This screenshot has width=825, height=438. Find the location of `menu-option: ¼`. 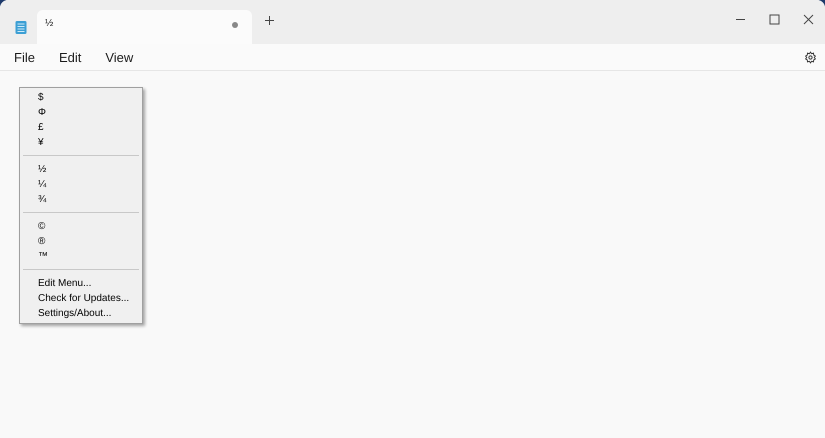

menu-option: ¼ is located at coordinates (81, 184).